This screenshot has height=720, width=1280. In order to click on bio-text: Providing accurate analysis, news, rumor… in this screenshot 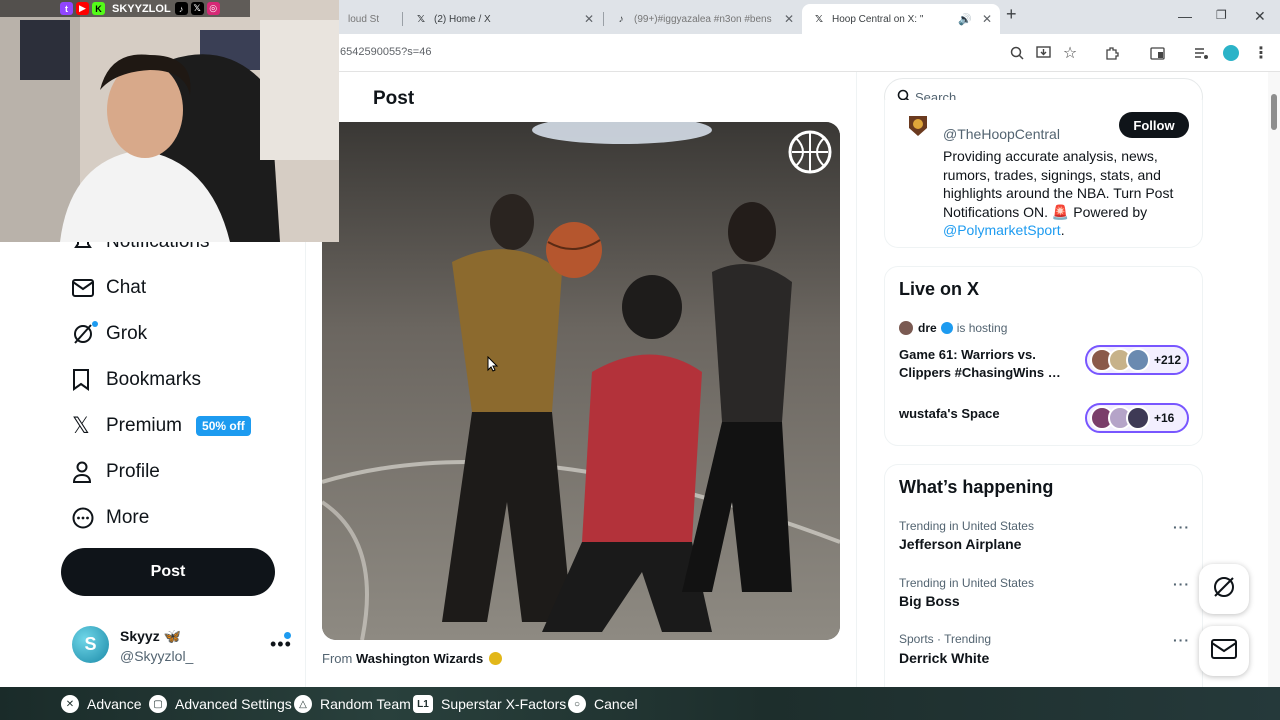, I will do `click(1058, 184)`.